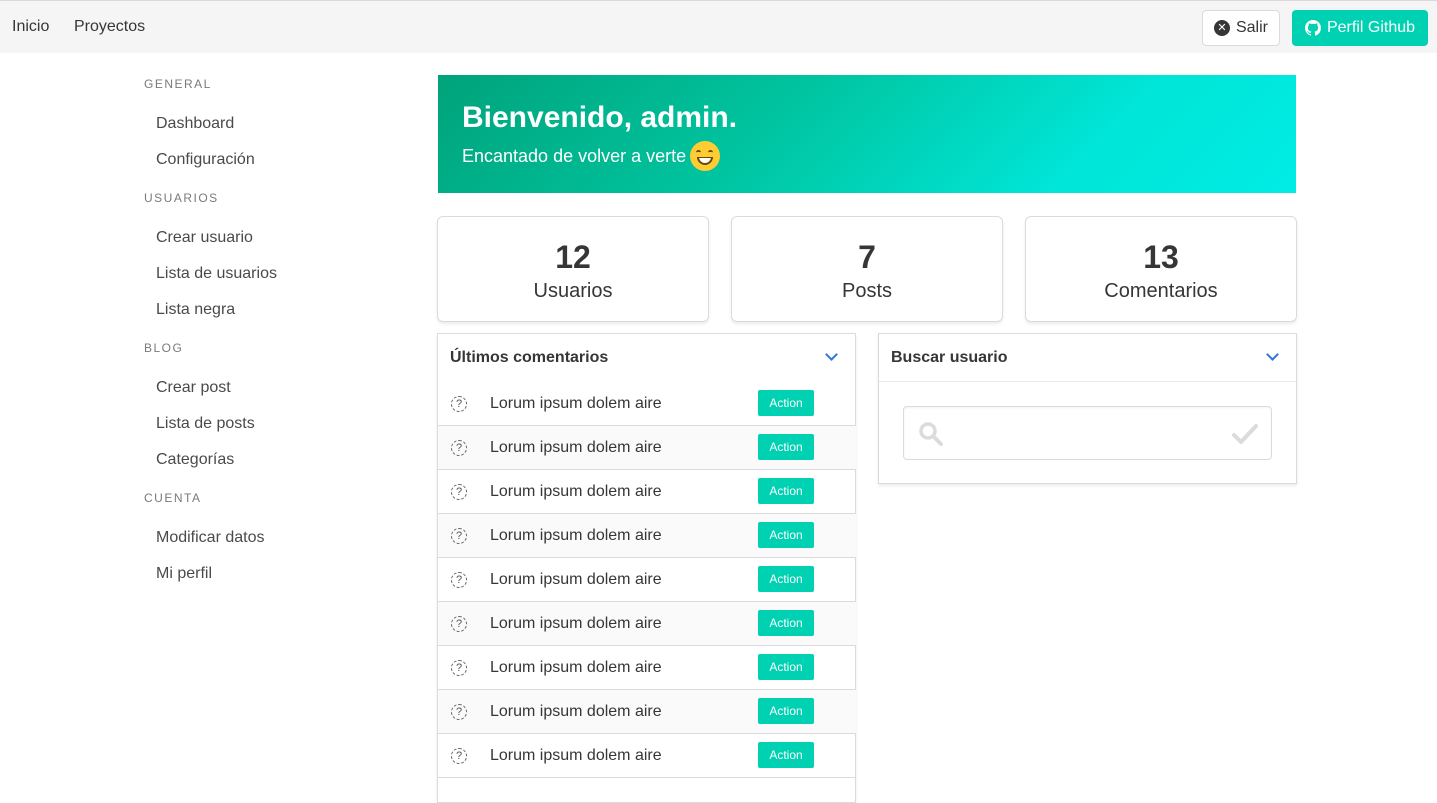  What do you see at coordinates (205, 424) in the screenshot?
I see `sidebar-item-lista-posts: Lista de posts` at bounding box center [205, 424].